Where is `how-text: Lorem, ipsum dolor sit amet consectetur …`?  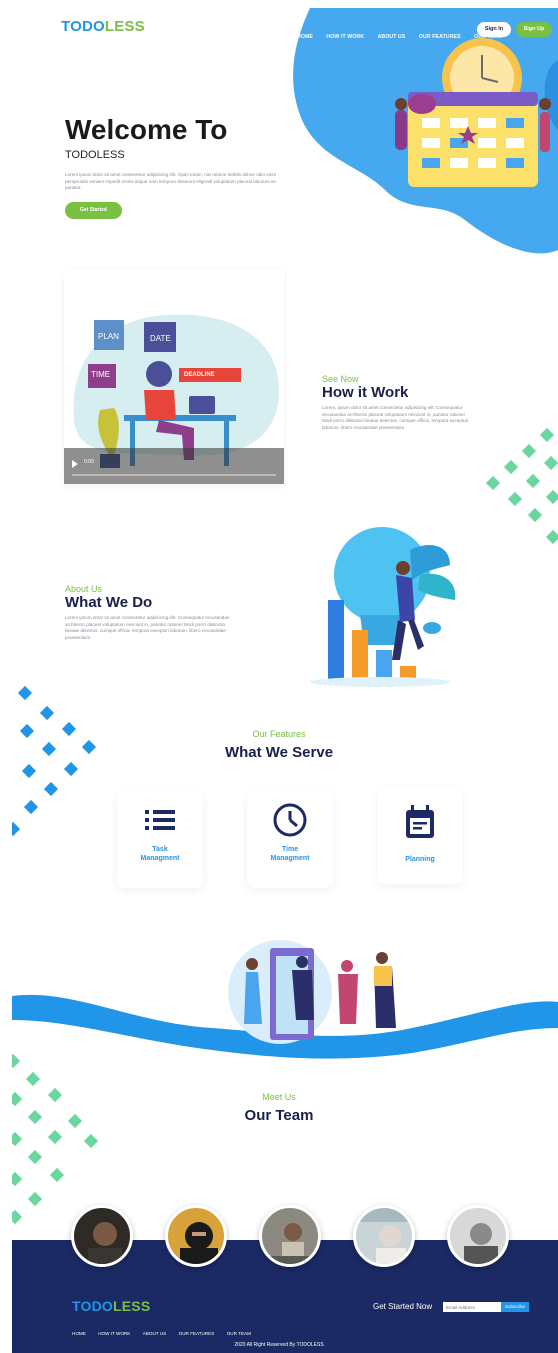
how-text: Lorem, ipsum dolor sit amet consectetur … is located at coordinates (395, 417).